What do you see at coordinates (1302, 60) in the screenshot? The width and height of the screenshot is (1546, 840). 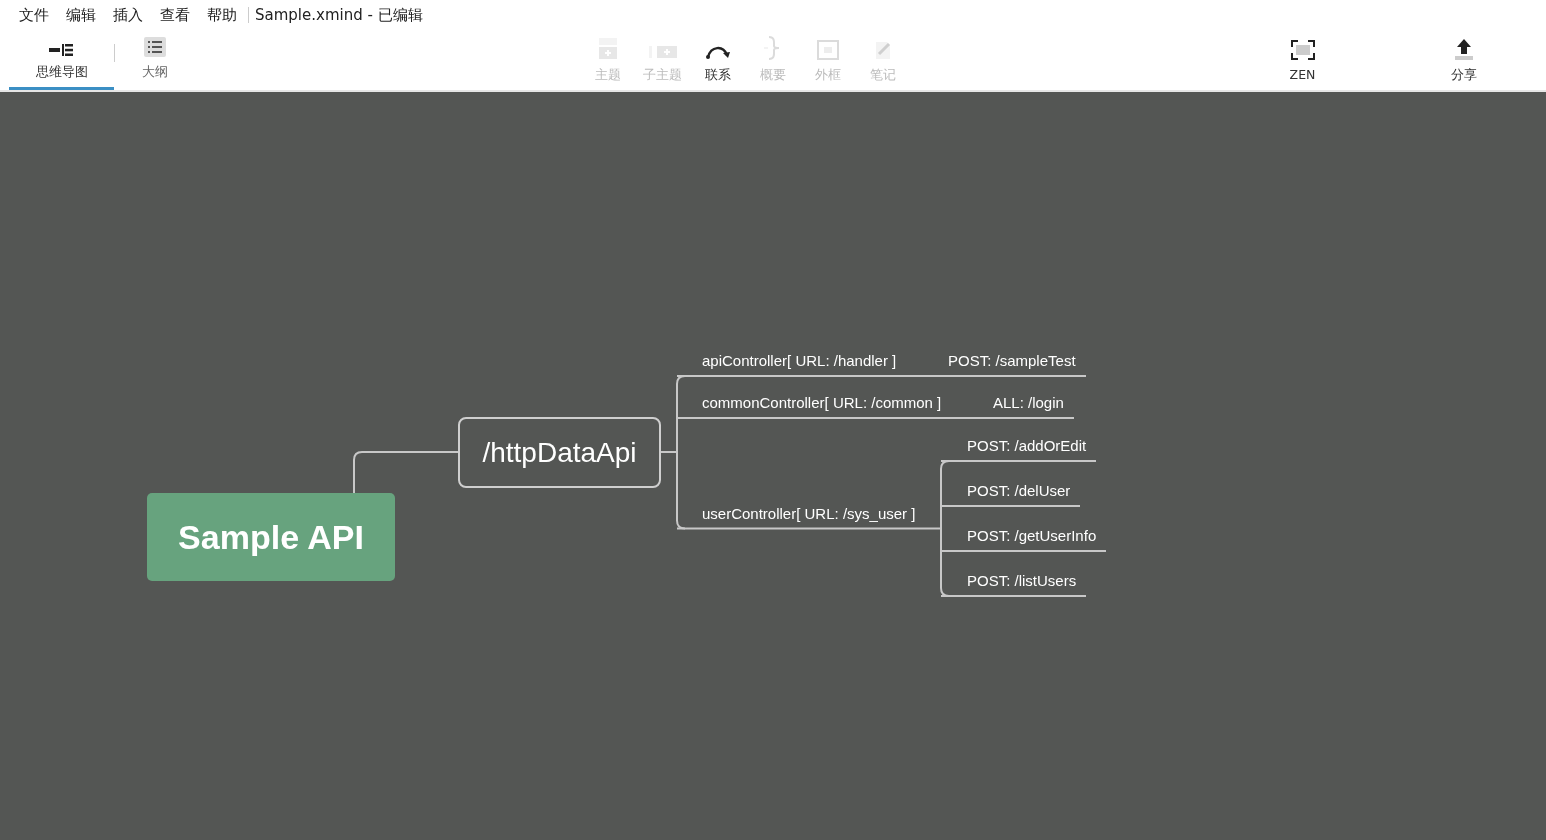 I see `toolbar-button: ZEN` at bounding box center [1302, 60].